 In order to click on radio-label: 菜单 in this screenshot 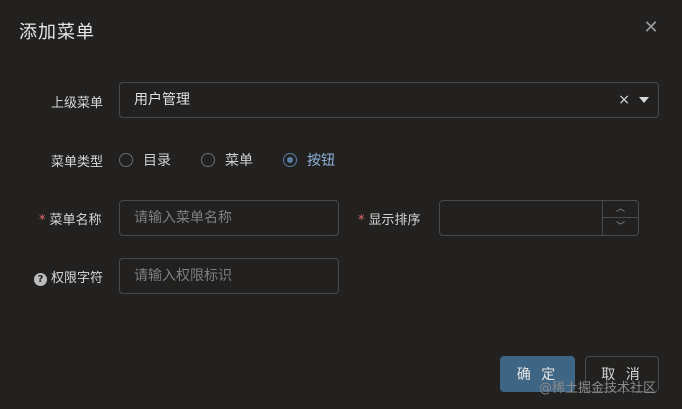, I will do `click(239, 161)`.